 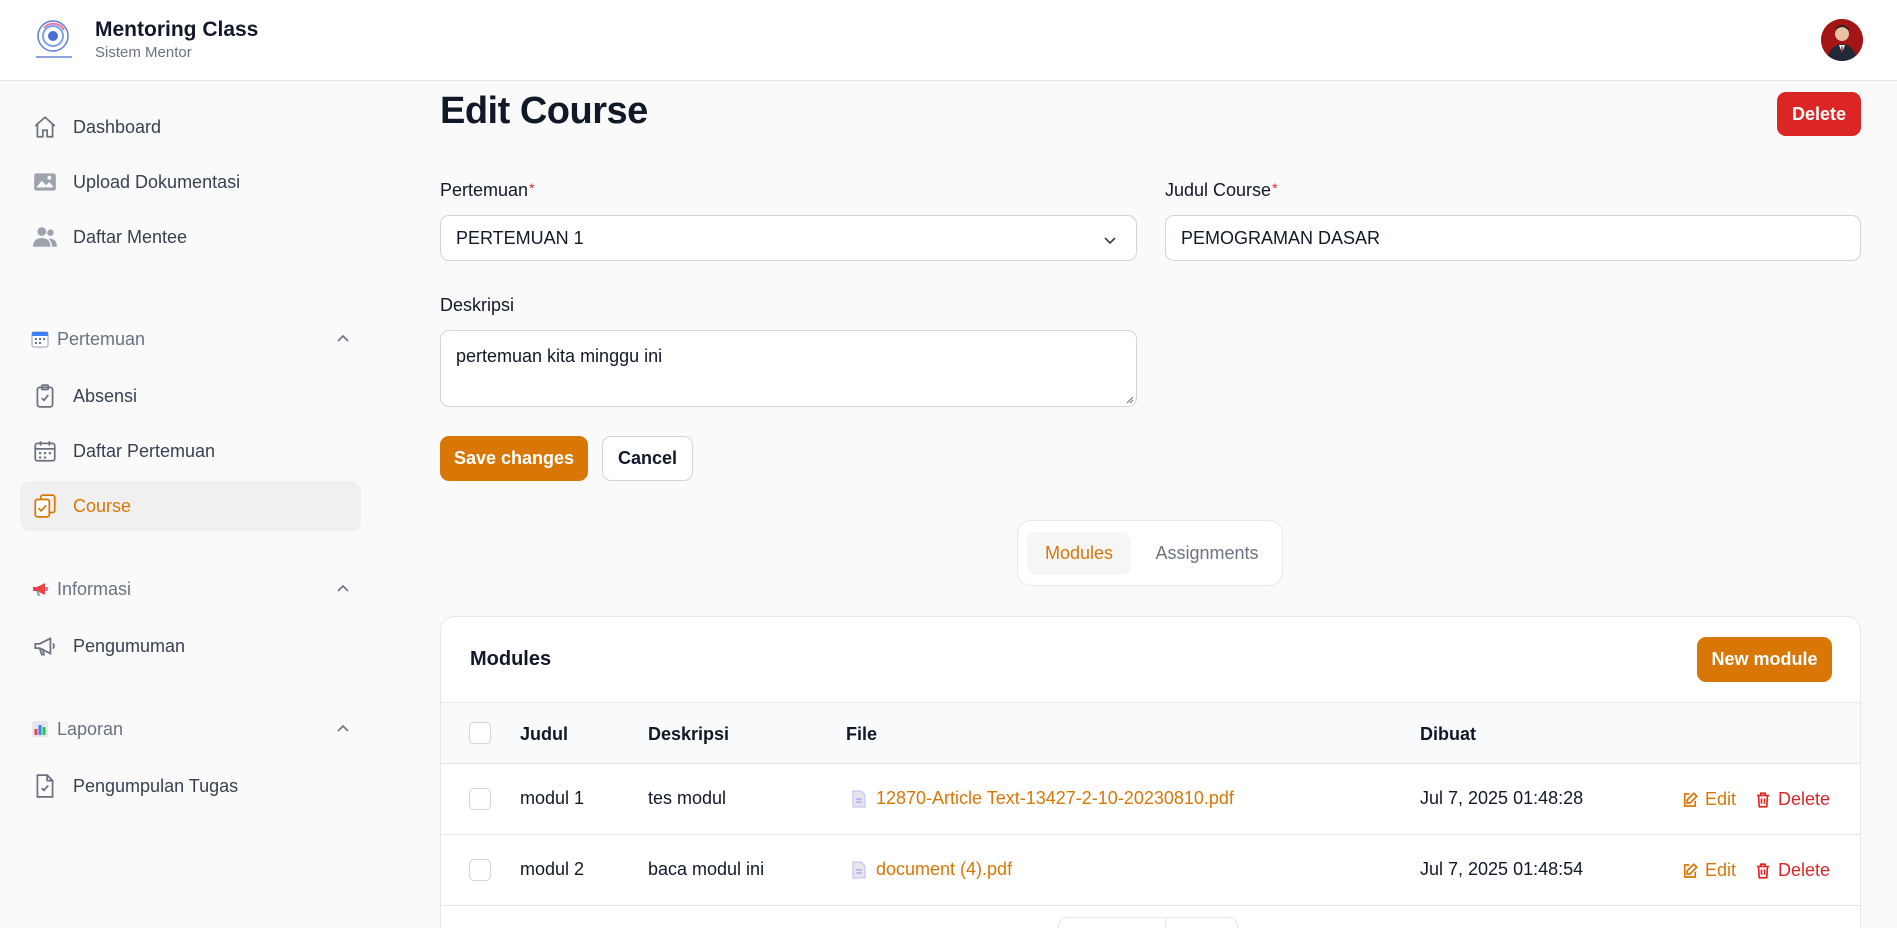 What do you see at coordinates (788, 368) in the screenshot?
I see `deskripsi-textarea: pertemuan kita minggu ini` at bounding box center [788, 368].